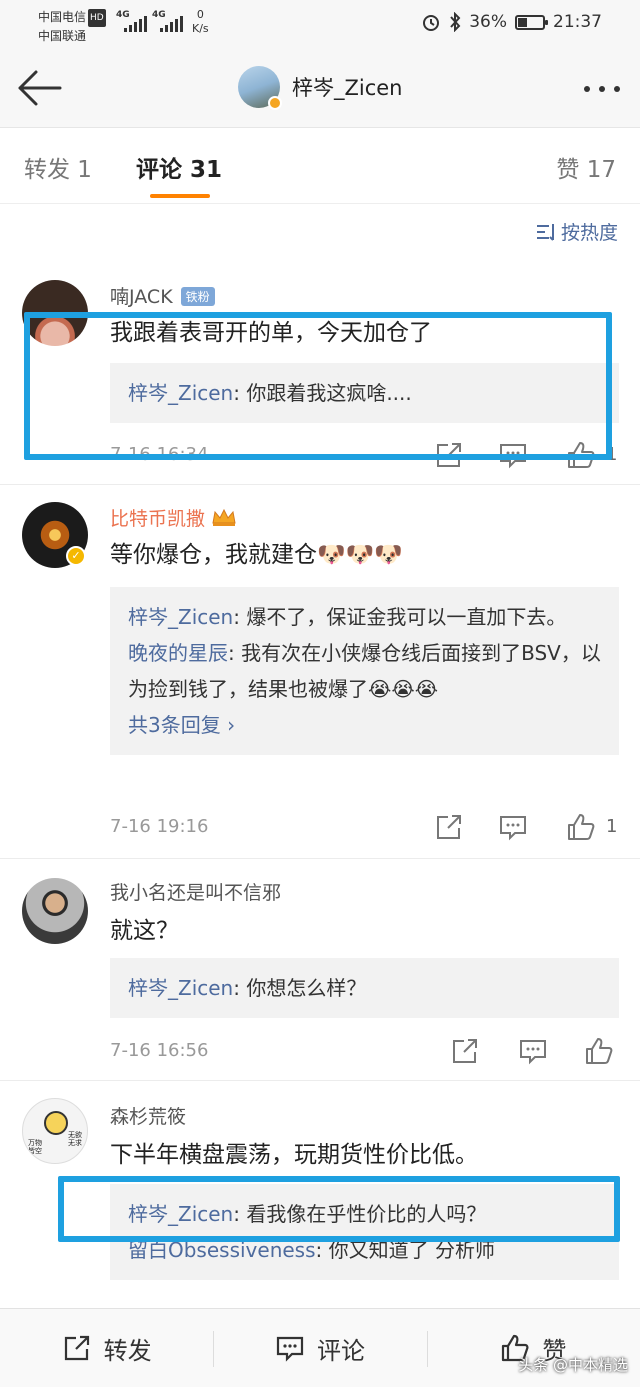  What do you see at coordinates (180, 196) in the screenshot?
I see `active-tab-indicator` at bounding box center [180, 196].